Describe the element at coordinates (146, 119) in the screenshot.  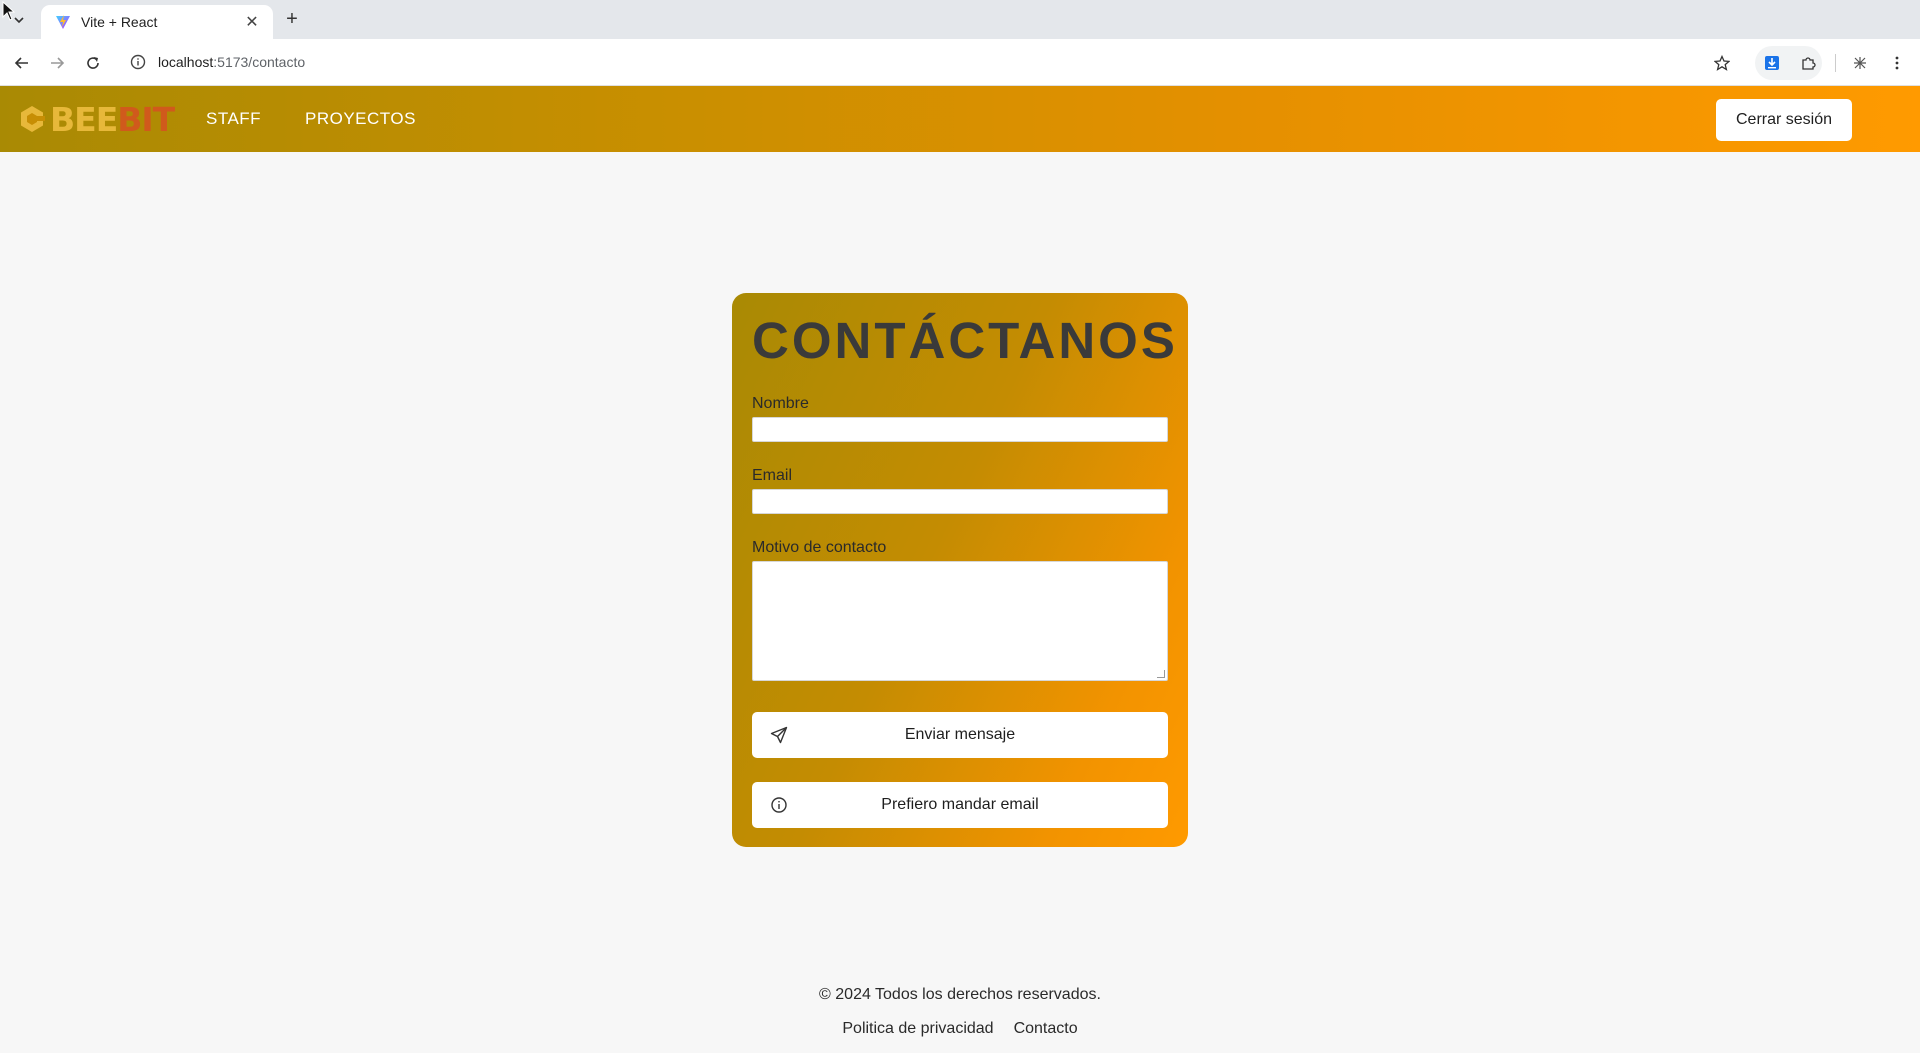
I see `brand-text-bit: BIT` at that location.